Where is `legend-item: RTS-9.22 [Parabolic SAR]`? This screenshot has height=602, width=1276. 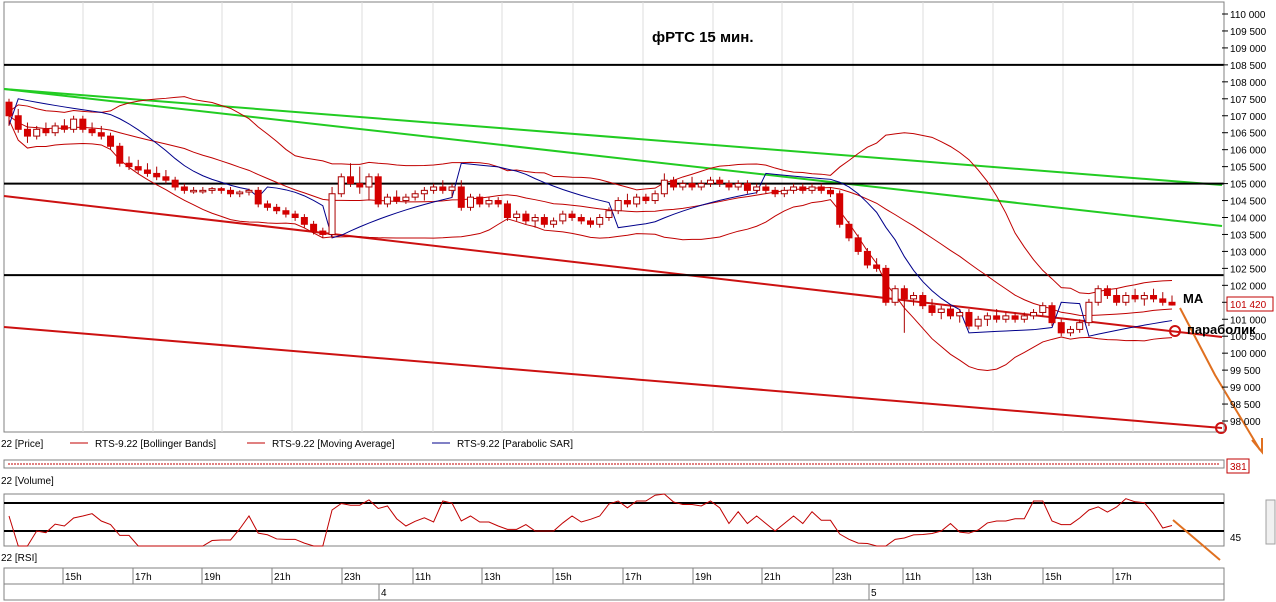 legend-item: RTS-9.22 [Parabolic SAR] is located at coordinates (502, 444).